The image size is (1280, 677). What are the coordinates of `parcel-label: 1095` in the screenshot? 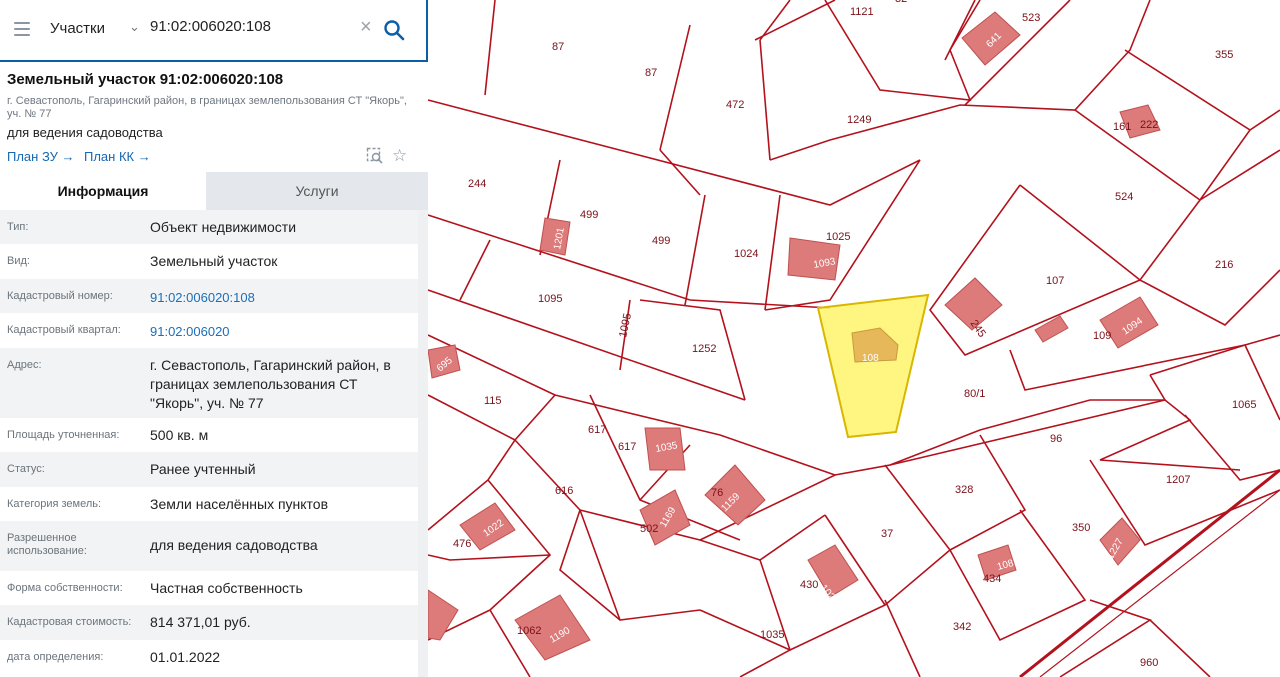 It's located at (625, 325).